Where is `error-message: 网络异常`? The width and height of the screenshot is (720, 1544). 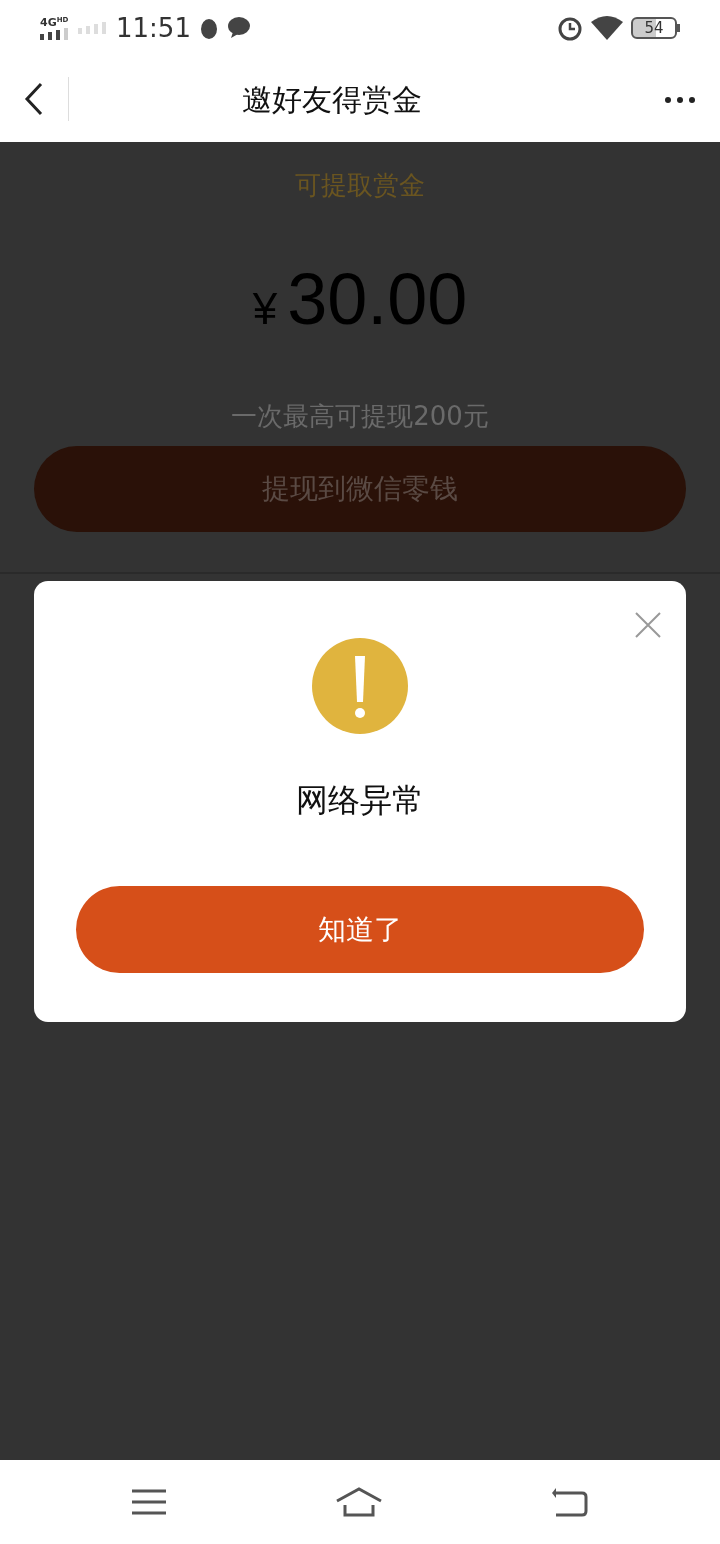 error-message: 网络异常 is located at coordinates (360, 800).